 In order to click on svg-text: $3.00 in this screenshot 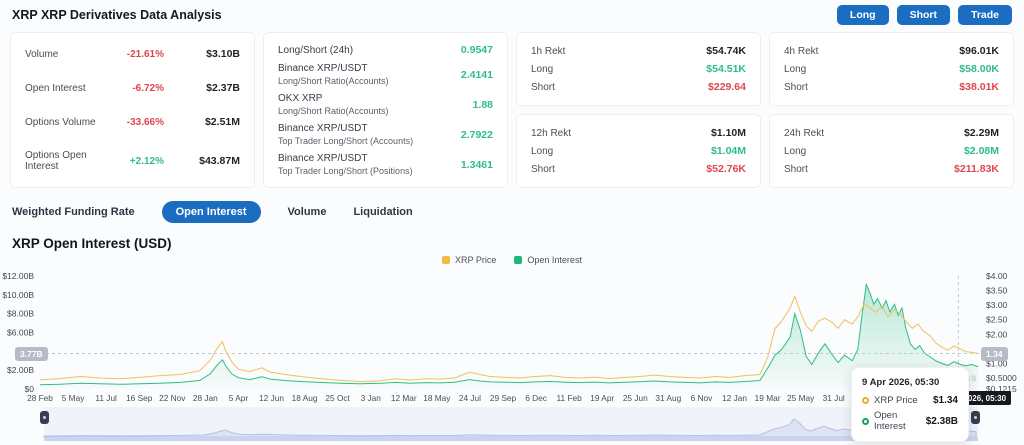, I will do `click(997, 305)`.